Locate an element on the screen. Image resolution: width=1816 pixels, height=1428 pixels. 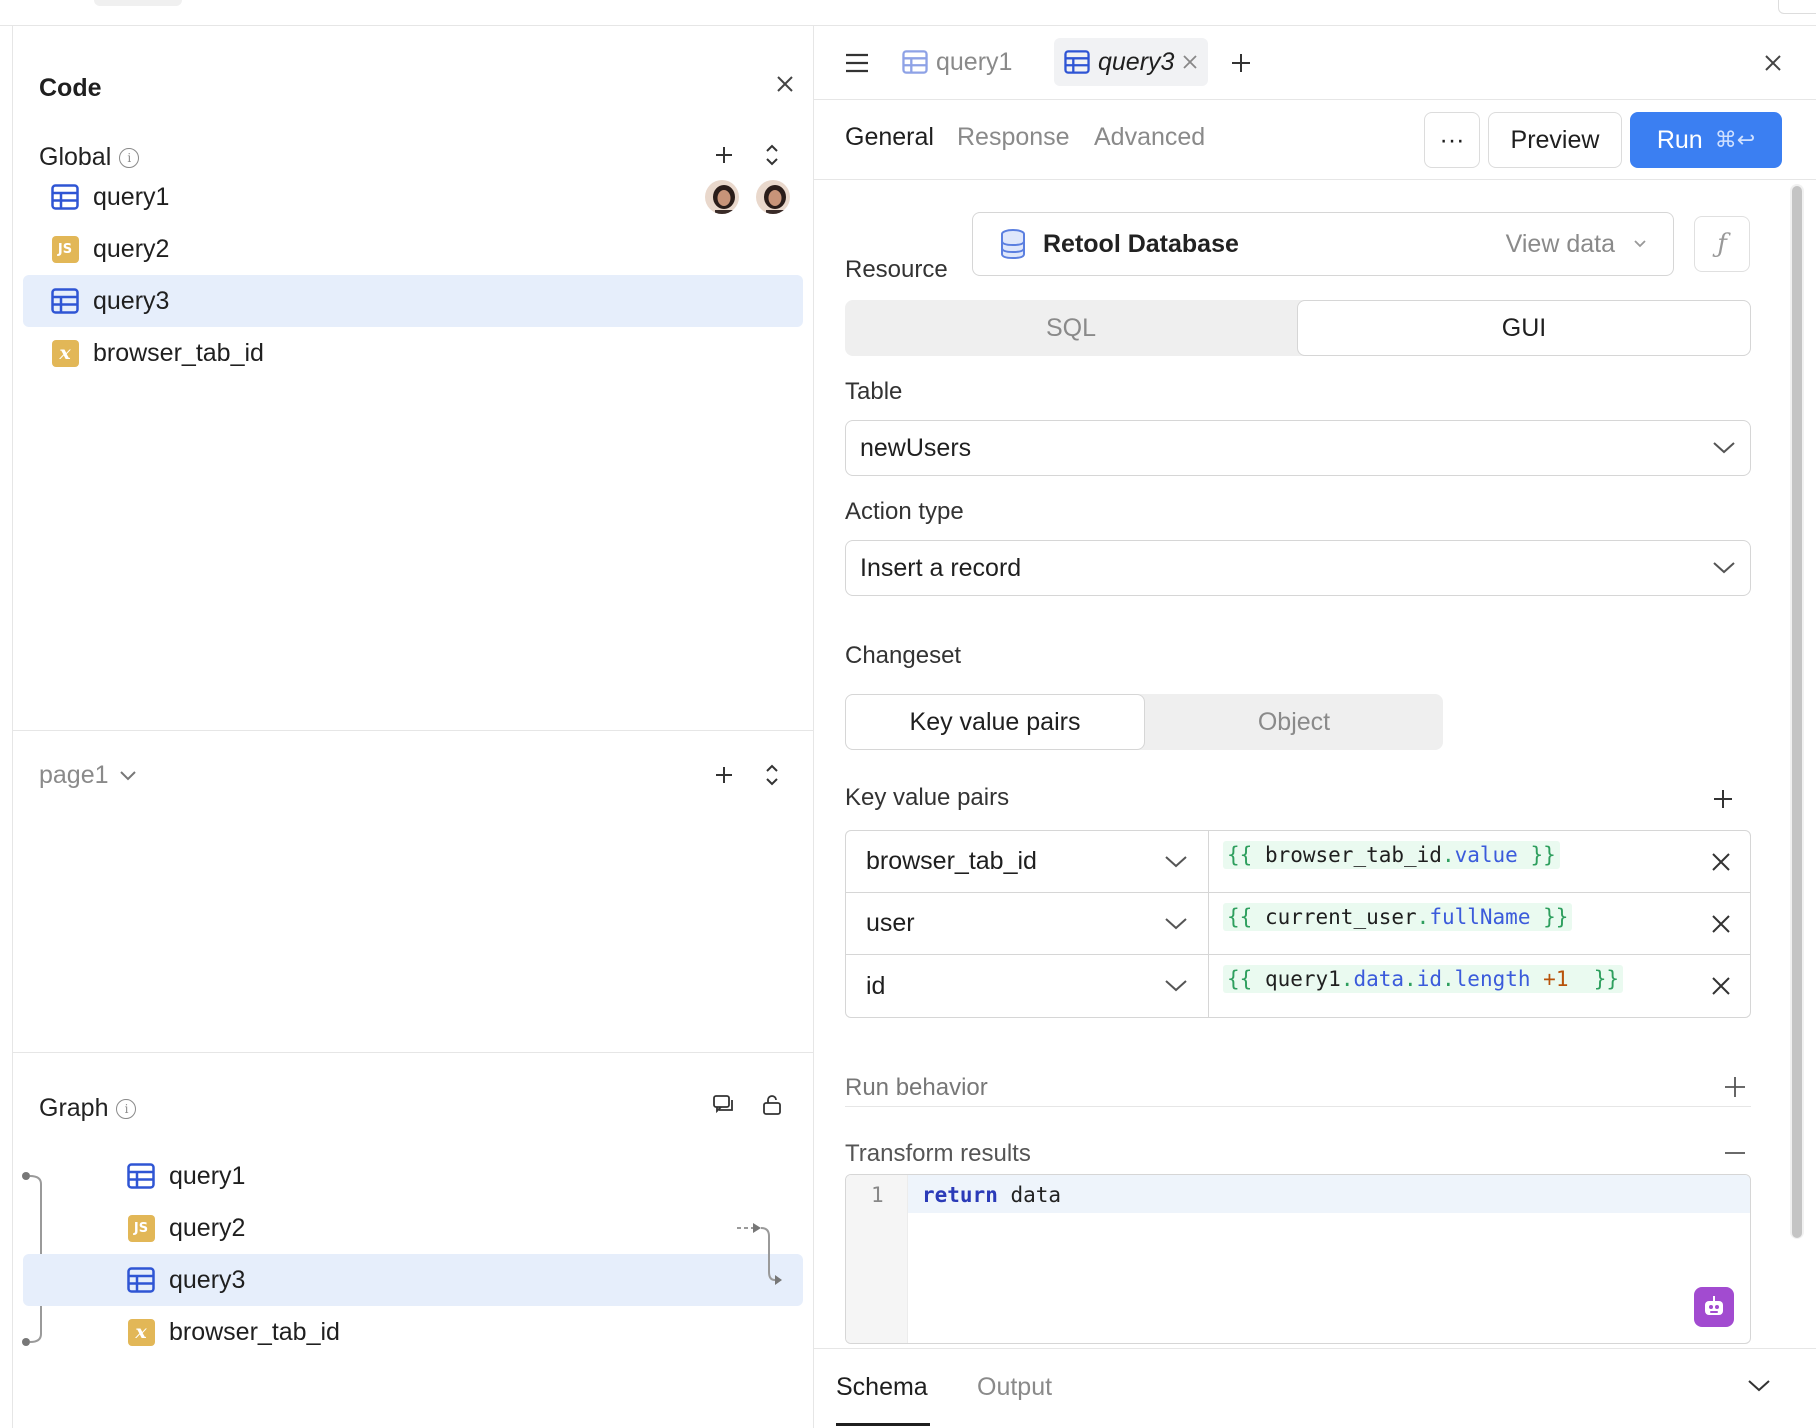
expand-collapse-global-button is located at coordinates (772, 155).